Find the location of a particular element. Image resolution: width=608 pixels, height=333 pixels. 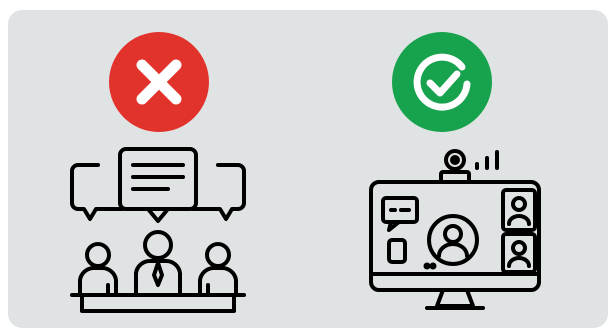

video-conference-icon is located at coordinates (455, 229).